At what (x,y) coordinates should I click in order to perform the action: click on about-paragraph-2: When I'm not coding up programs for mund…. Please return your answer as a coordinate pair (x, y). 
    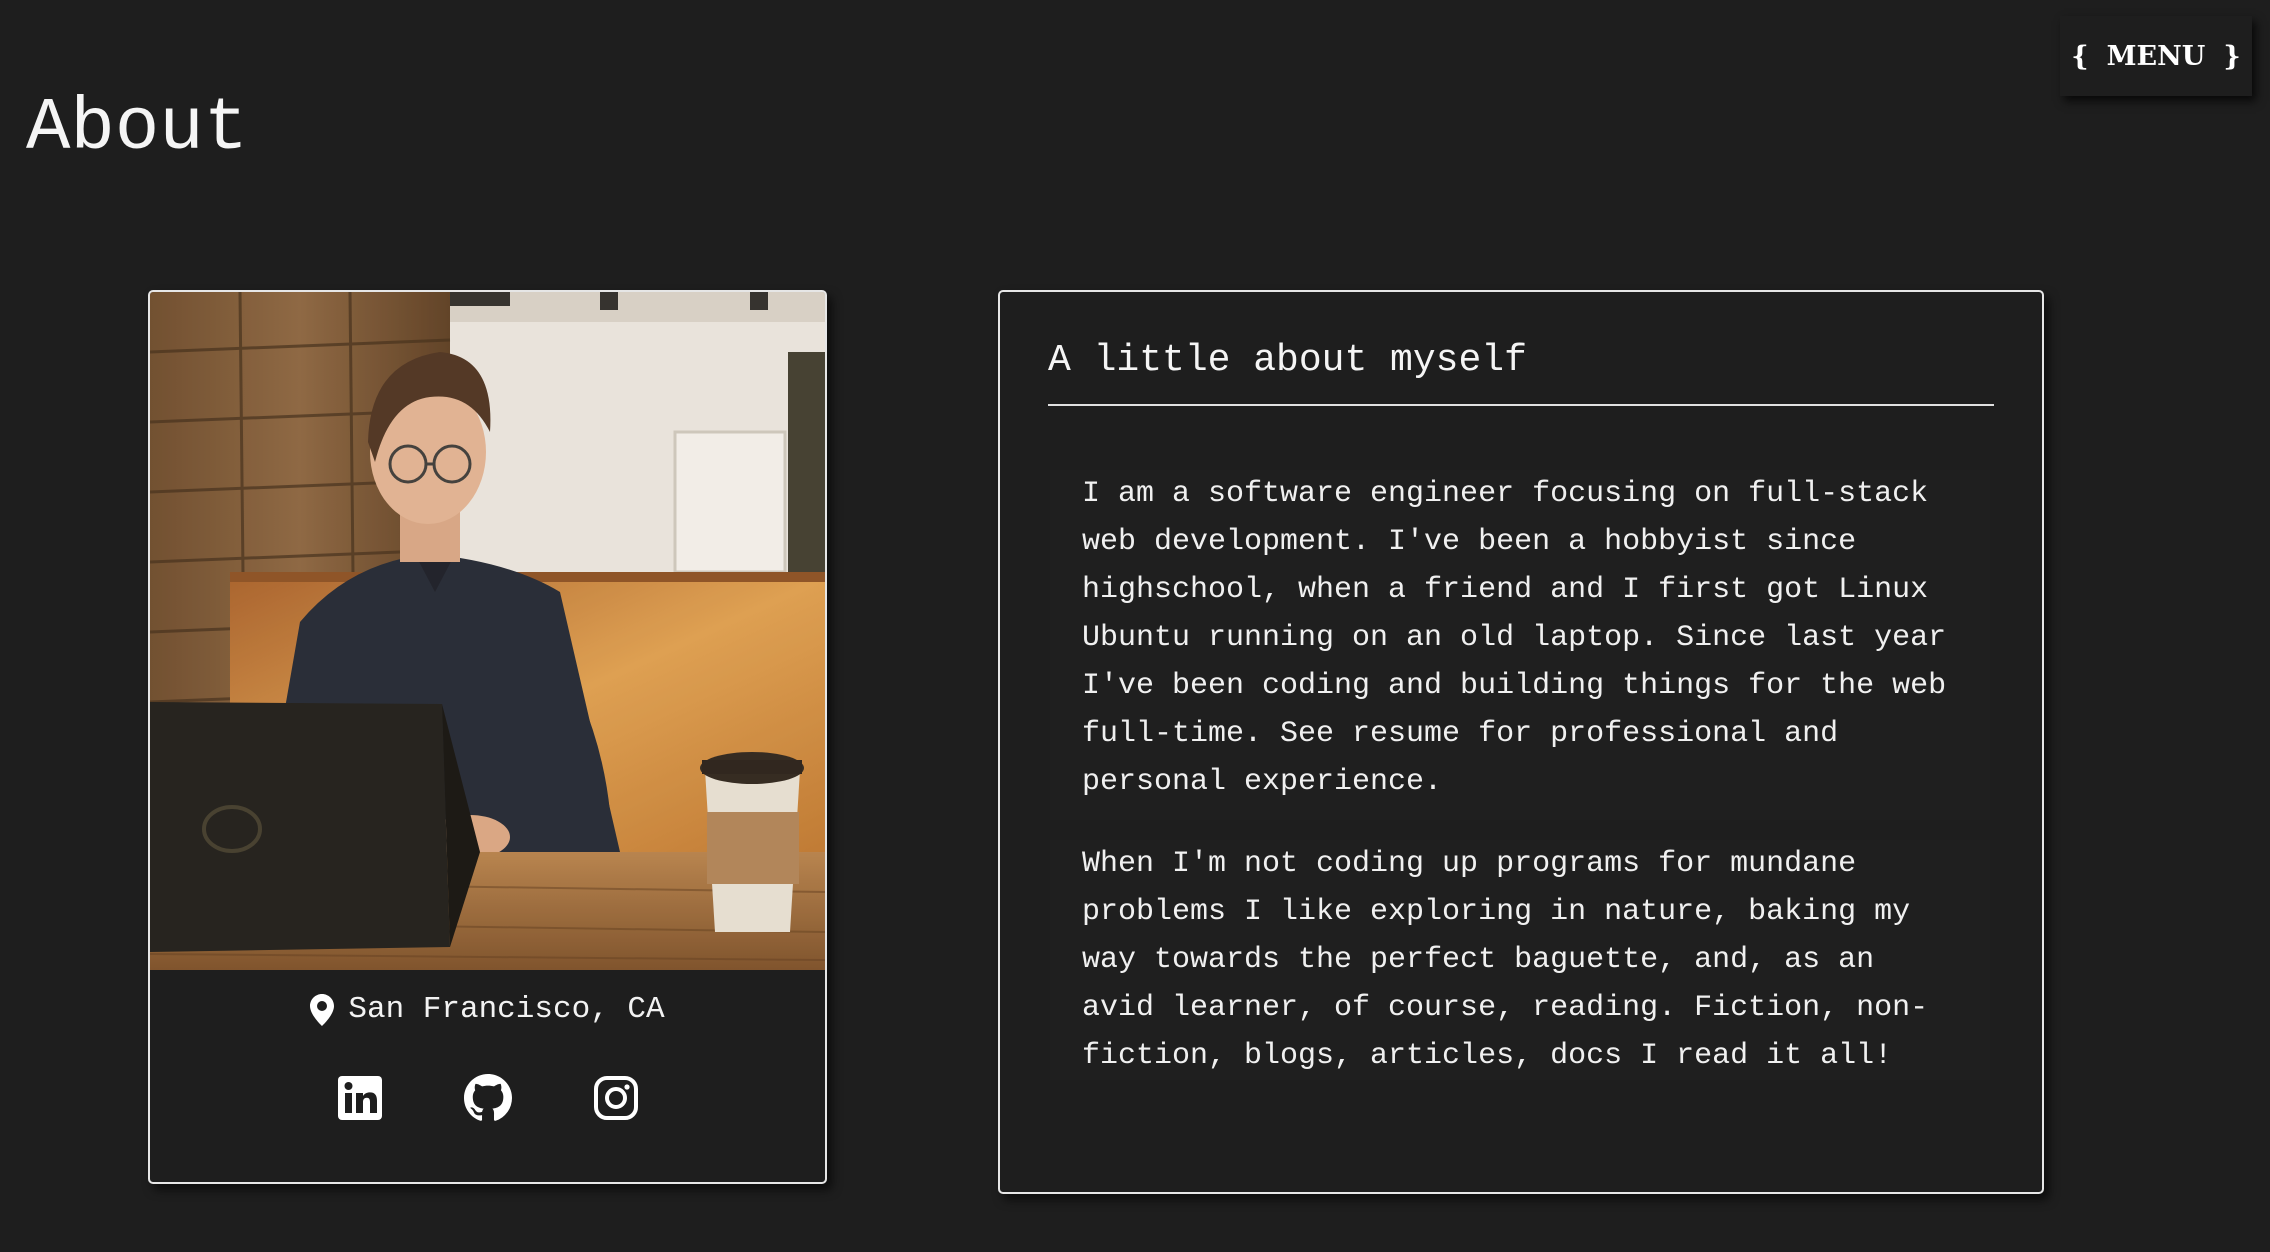
    Looking at the image, I should click on (1520, 960).